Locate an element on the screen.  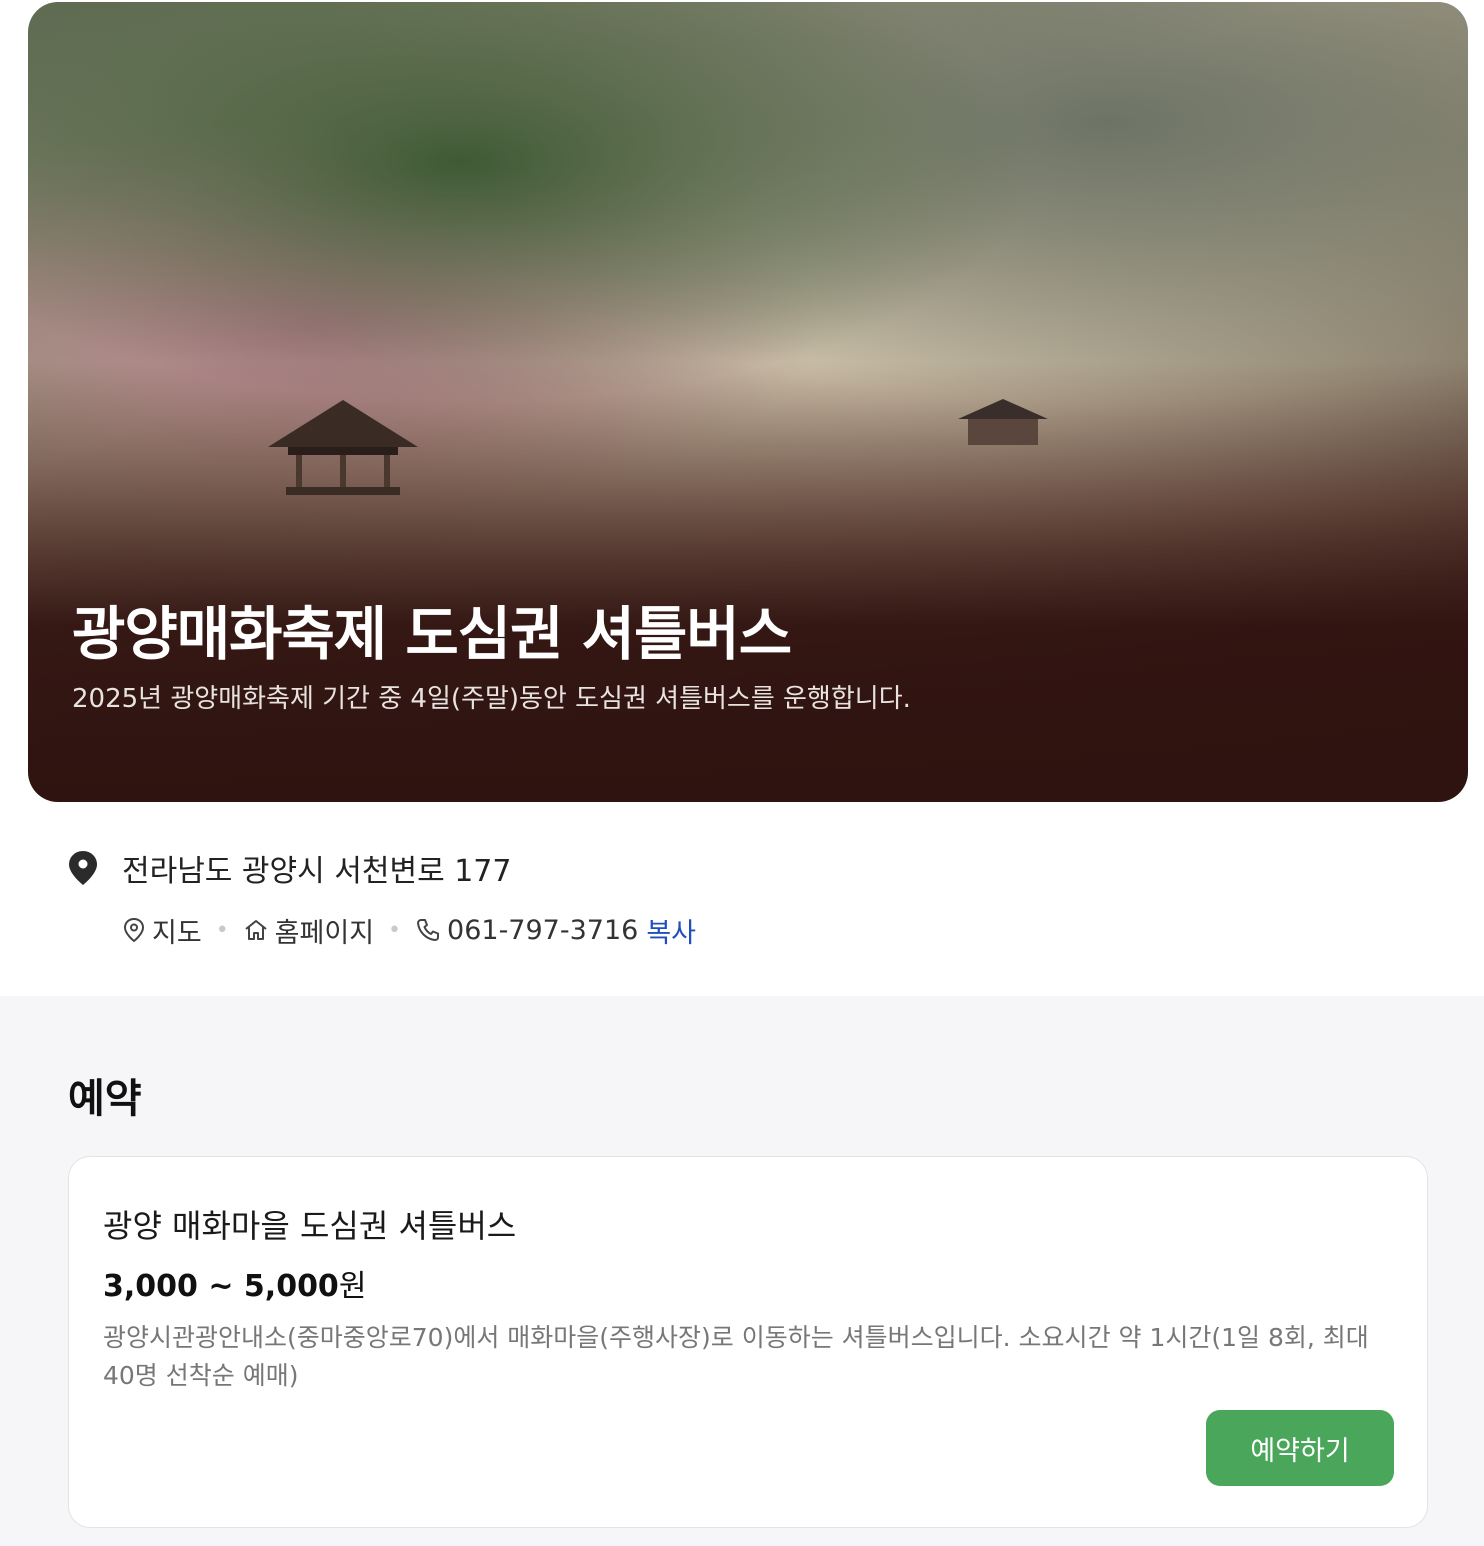
phone-link: 061-797-3716 is located at coordinates (526, 930).